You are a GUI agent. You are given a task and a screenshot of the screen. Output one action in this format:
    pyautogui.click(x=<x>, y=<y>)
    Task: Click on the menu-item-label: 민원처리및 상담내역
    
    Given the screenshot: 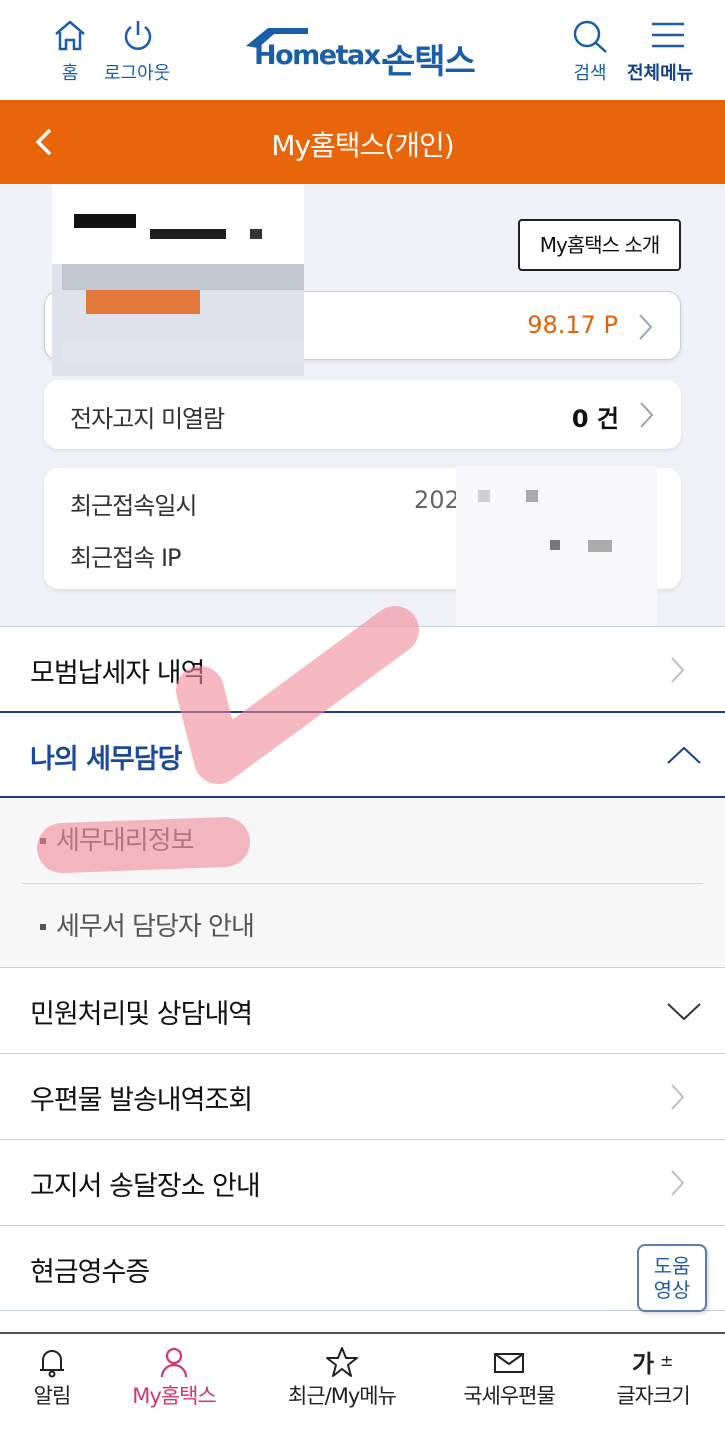 What is the action you would take?
    pyautogui.click(x=141, y=1014)
    